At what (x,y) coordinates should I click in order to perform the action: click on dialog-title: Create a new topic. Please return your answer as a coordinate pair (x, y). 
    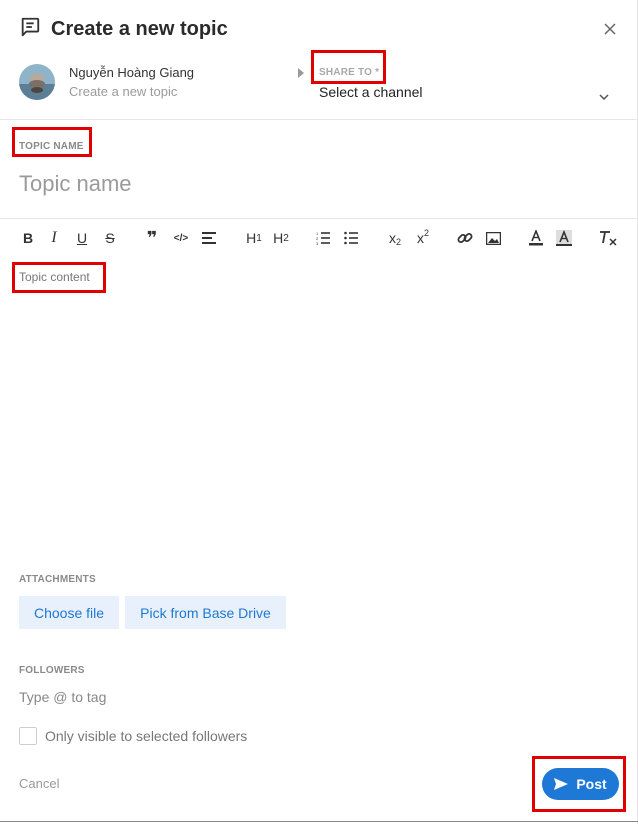
    Looking at the image, I should click on (139, 28).